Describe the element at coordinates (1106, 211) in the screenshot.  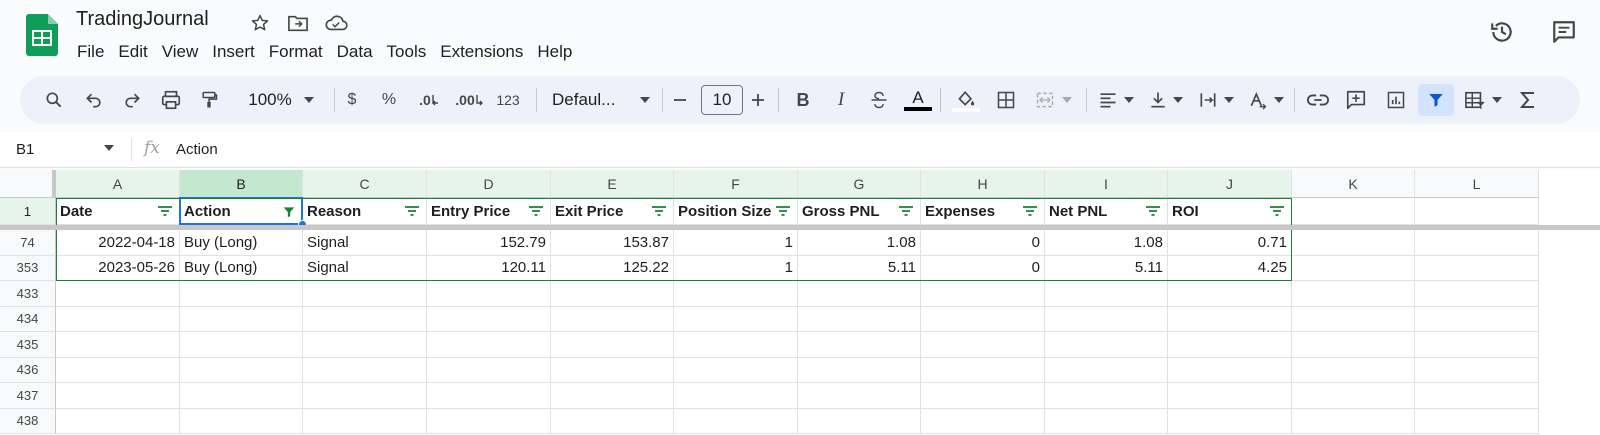
I see `header-cell: Net PNL` at that location.